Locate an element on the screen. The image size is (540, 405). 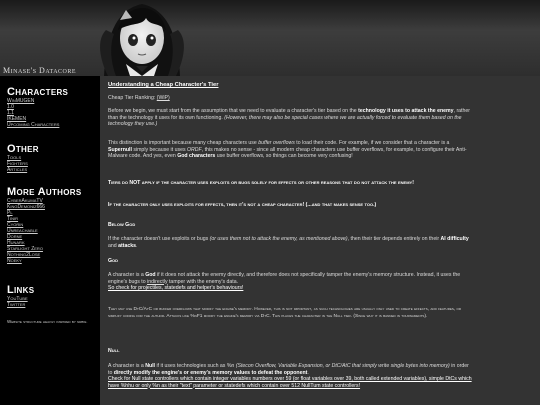
sidebar-link-articles: Articles is located at coordinates (23, 170).